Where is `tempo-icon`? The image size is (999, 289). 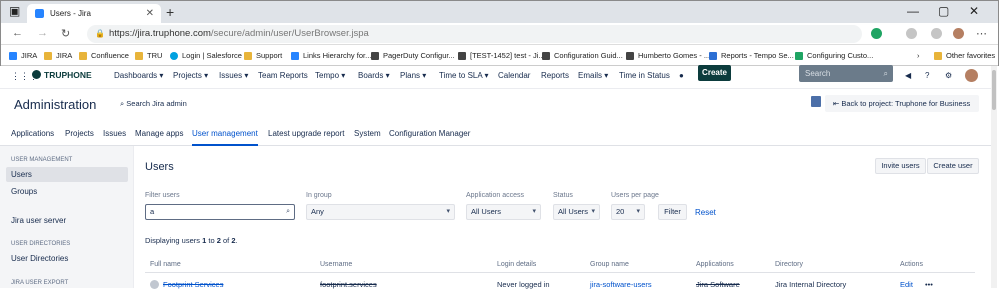 tempo-icon is located at coordinates (713, 55).